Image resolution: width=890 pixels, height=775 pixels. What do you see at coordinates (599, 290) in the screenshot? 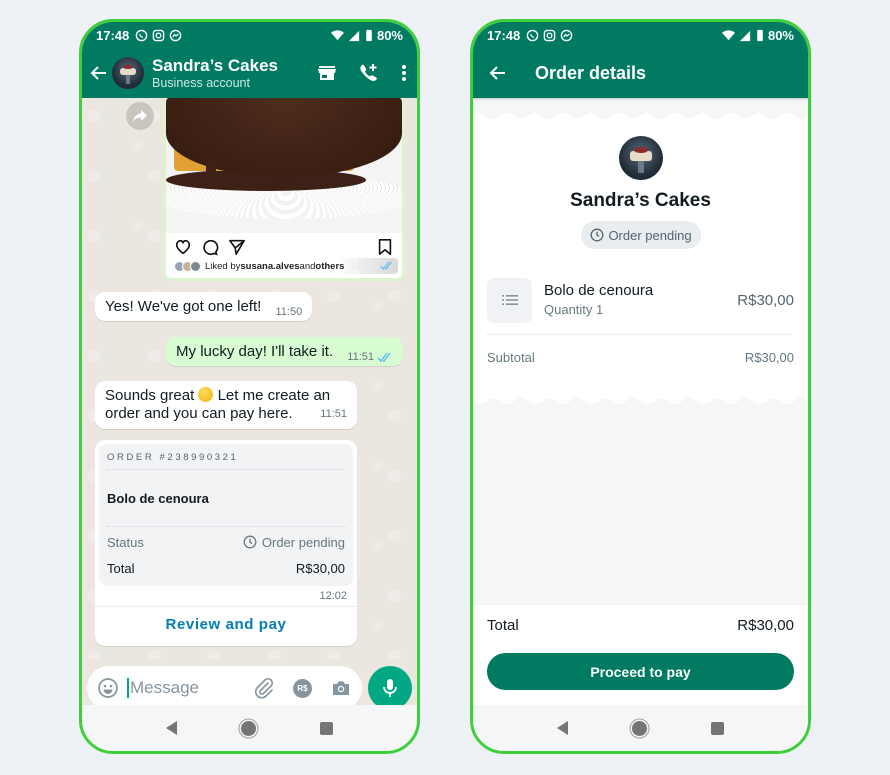
I see `item-name: Bolo de cenoura` at bounding box center [599, 290].